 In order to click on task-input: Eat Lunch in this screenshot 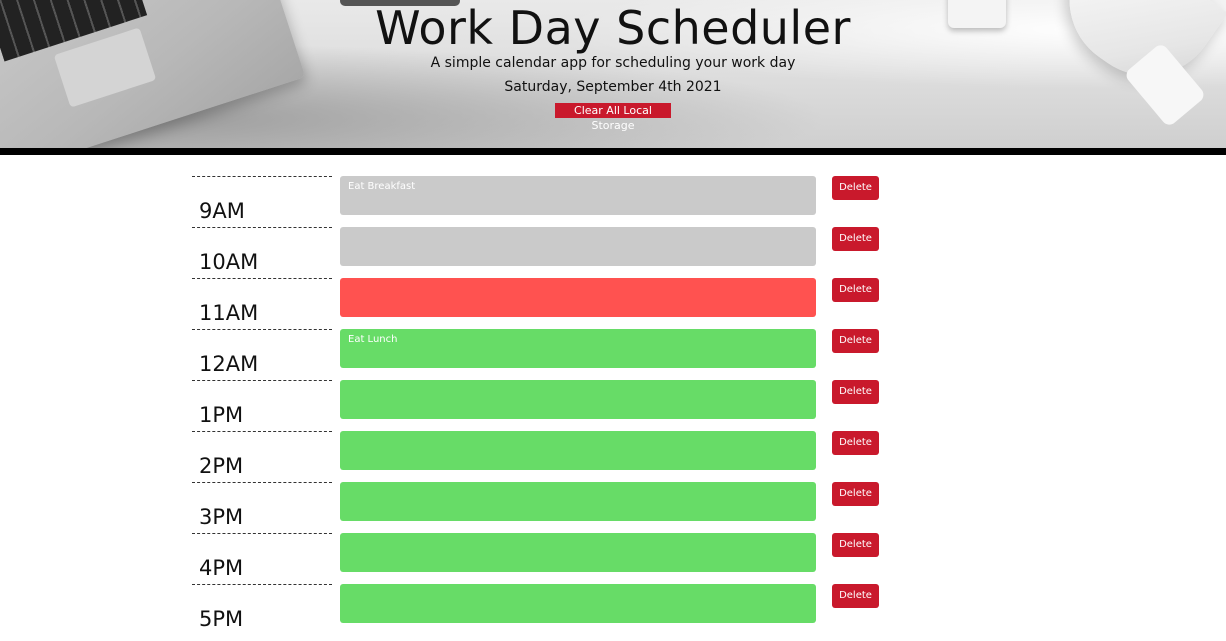, I will do `click(578, 348)`.